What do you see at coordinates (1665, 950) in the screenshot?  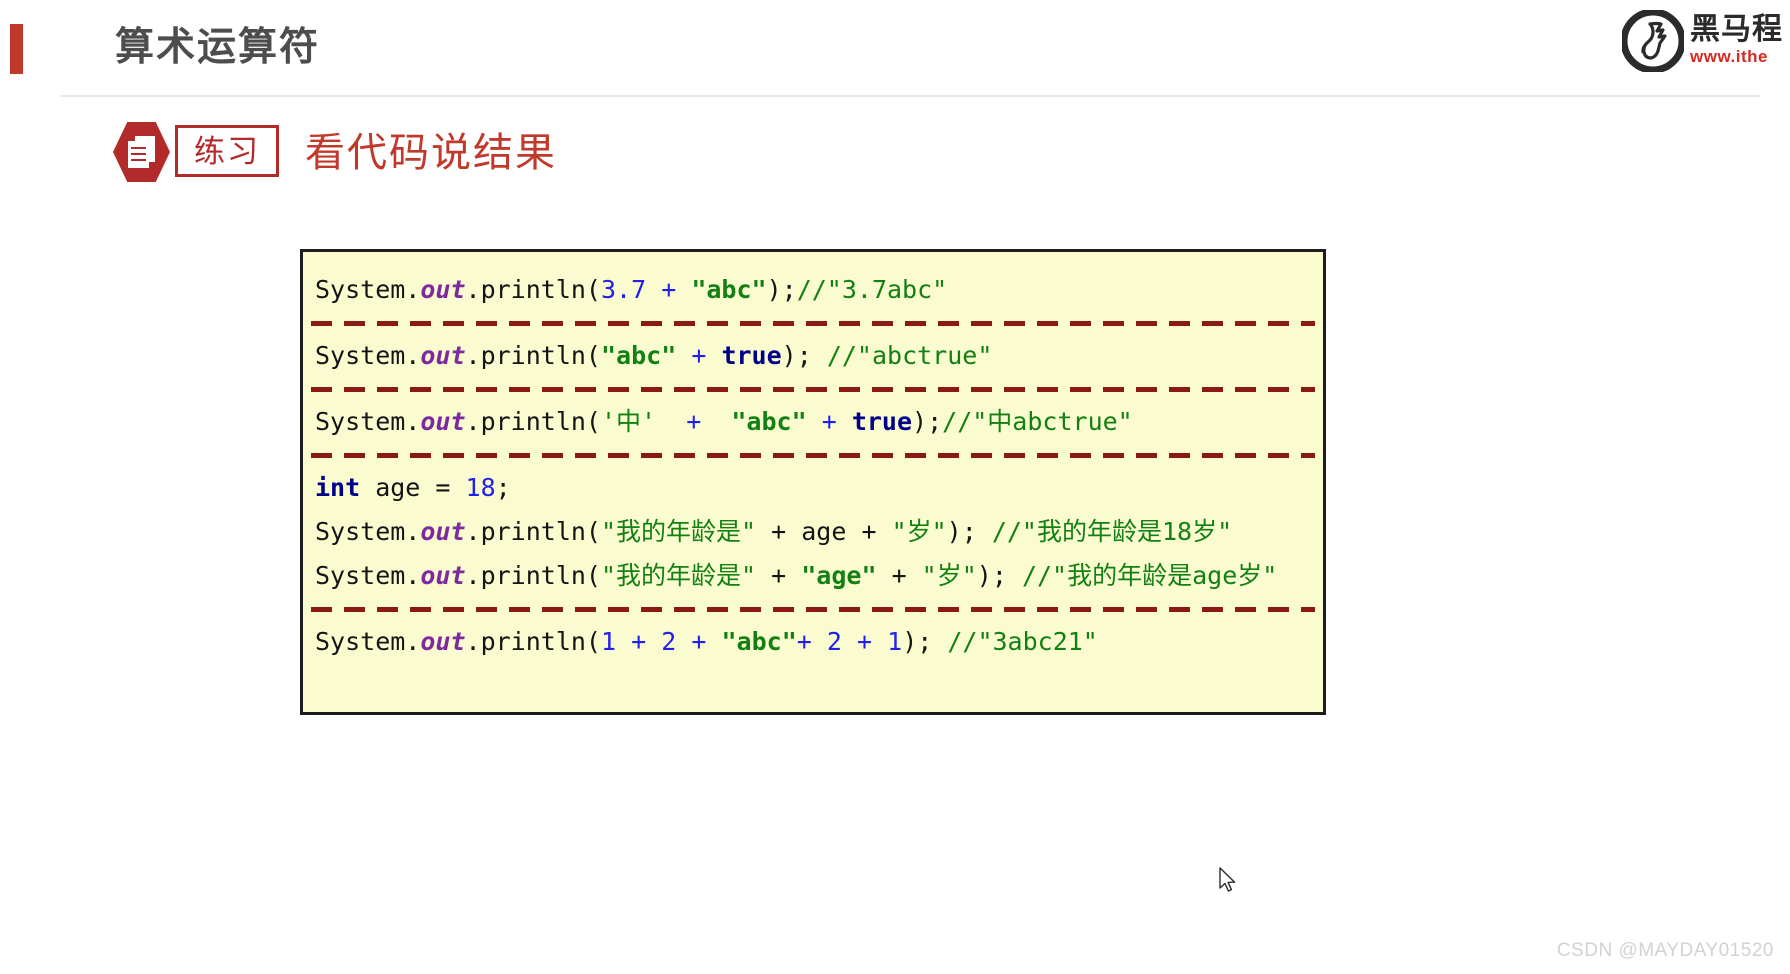 I see `csdn-watermark: CSDN @MAYDAY01520` at bounding box center [1665, 950].